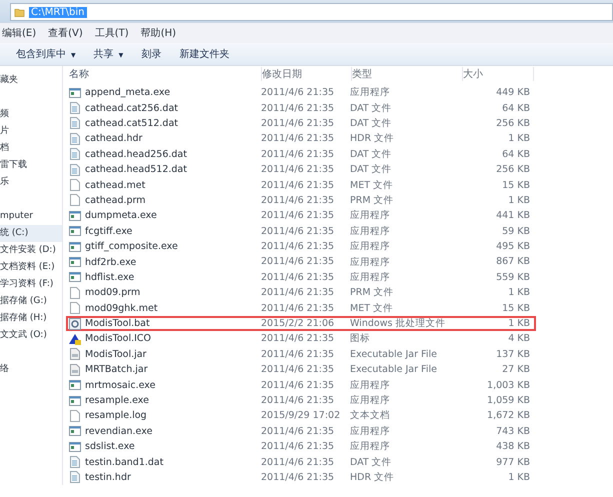 The image size is (613, 497). What do you see at coordinates (31, 216) in the screenshot?
I see `sidebar-item: mputer` at bounding box center [31, 216].